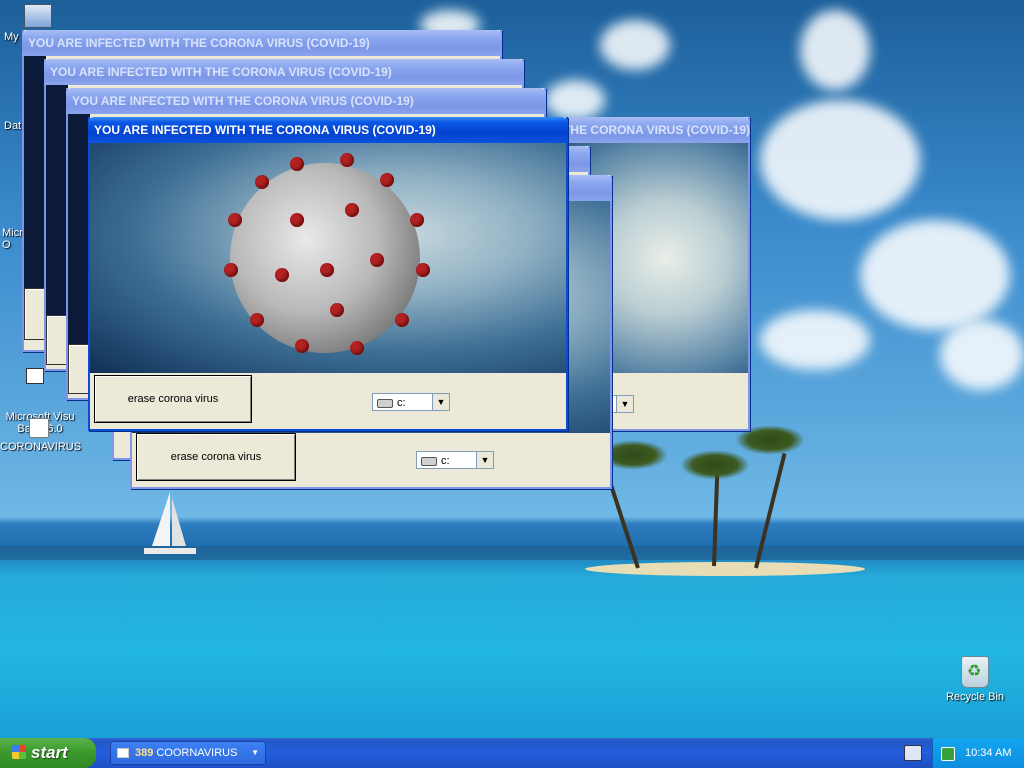  Describe the element at coordinates (170, 523) in the screenshot. I see `sailboat` at that location.